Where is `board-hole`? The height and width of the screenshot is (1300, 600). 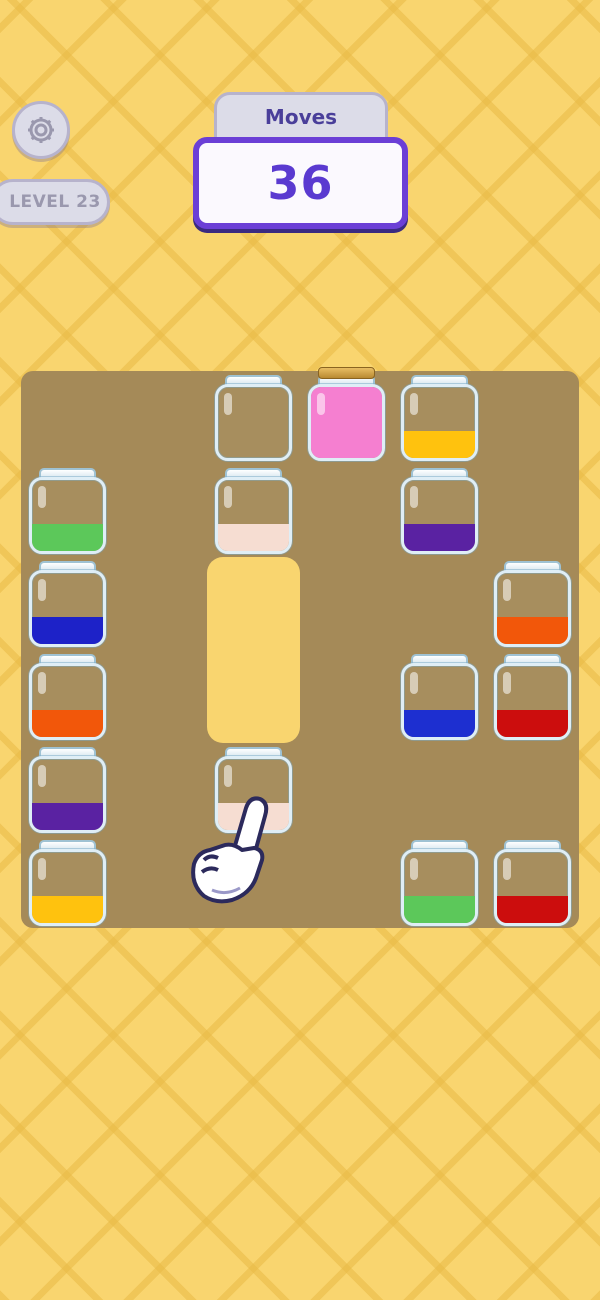 board-hole is located at coordinates (253, 650).